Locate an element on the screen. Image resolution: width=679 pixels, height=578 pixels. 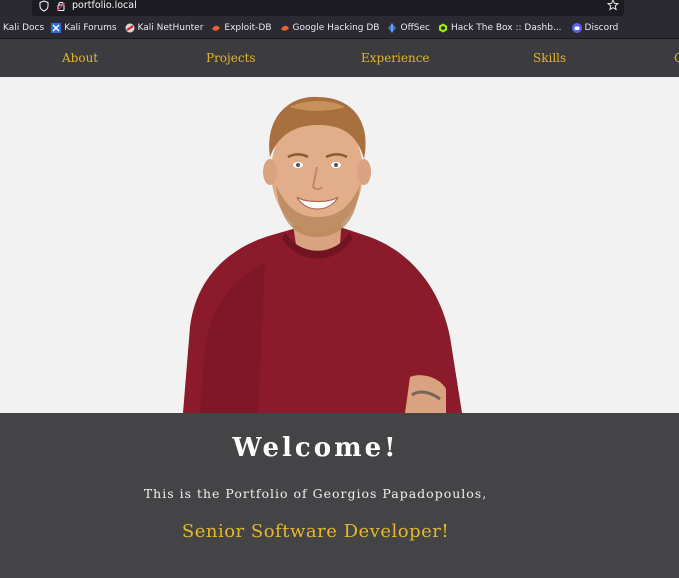
site-nav: About Projects Experience Skills C is located at coordinates (339, 58).